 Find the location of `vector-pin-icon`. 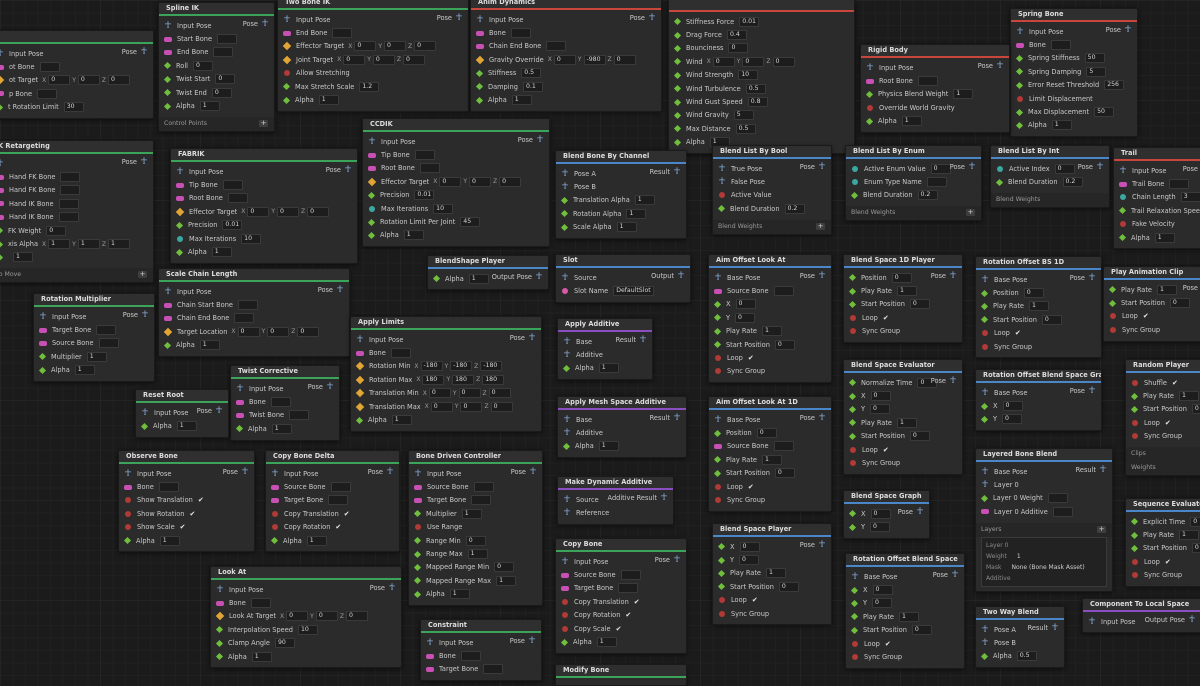

vector-pin-icon is located at coordinates (220, 616).